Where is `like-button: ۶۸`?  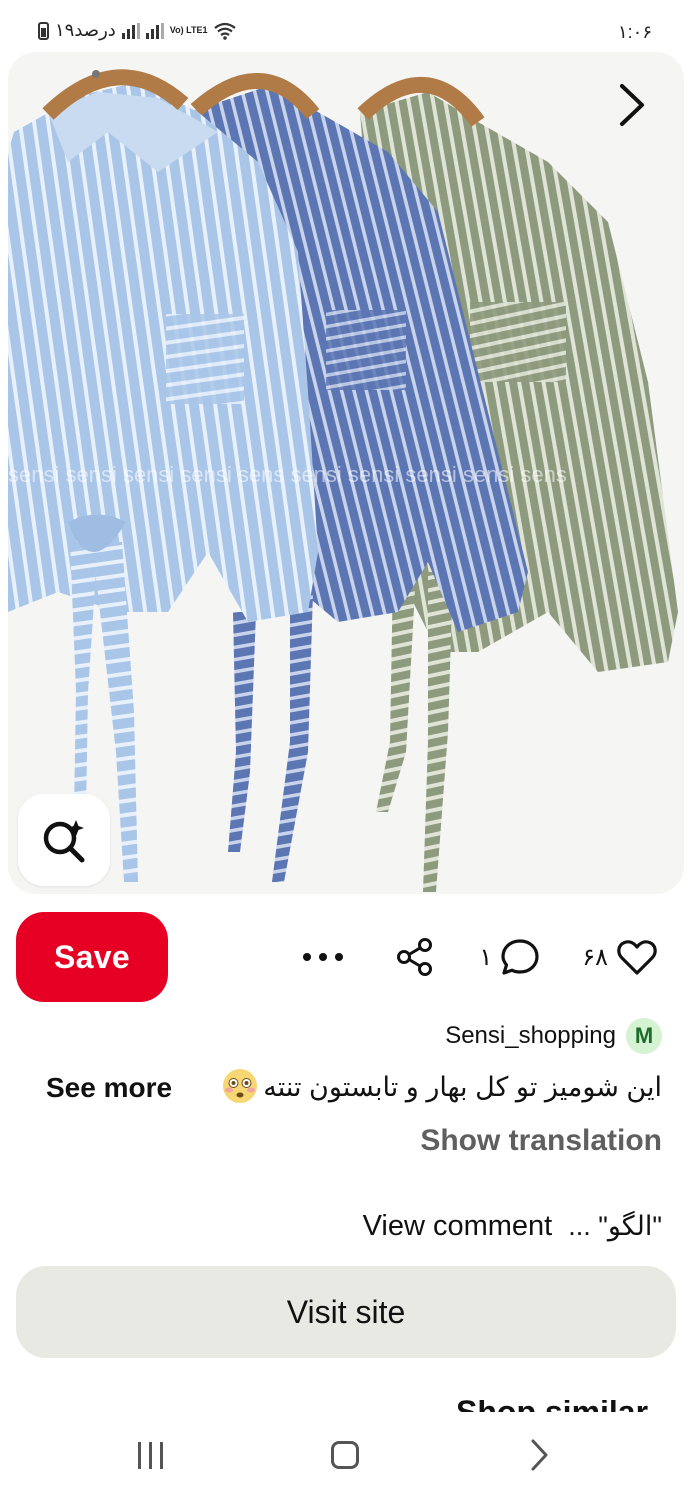 like-button: ۶۸ is located at coordinates (620, 957).